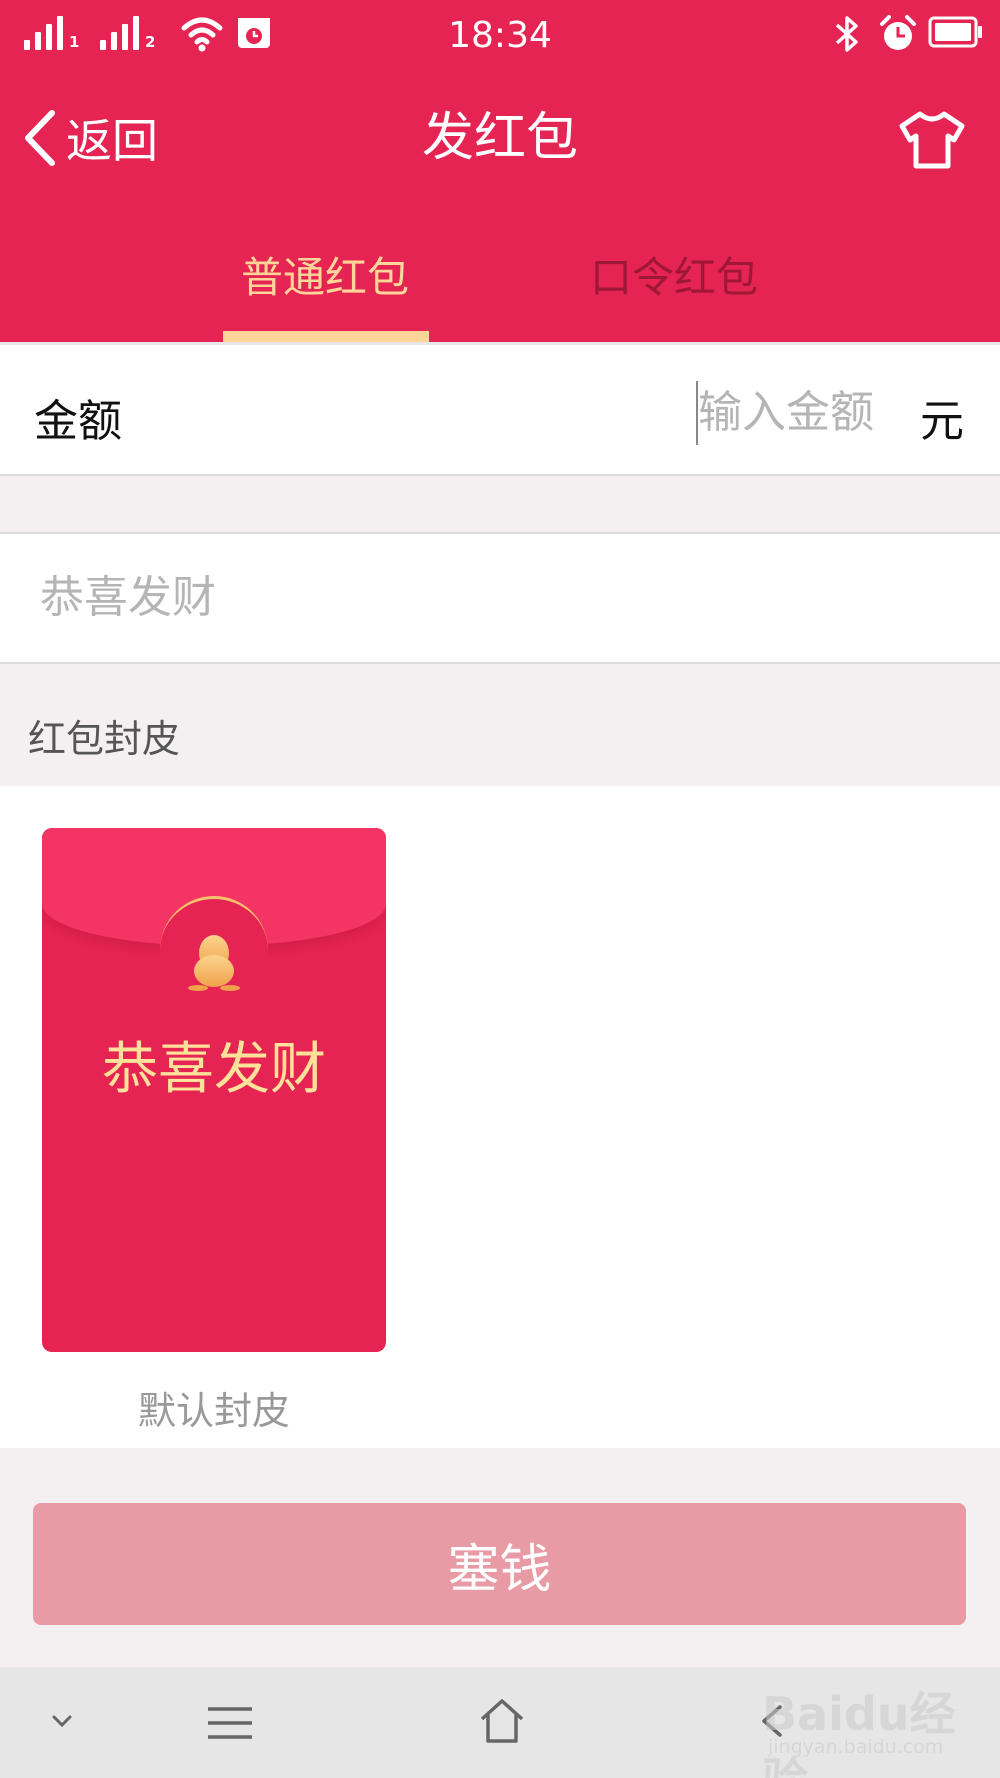  I want to click on penguin-icon, so click(214, 963).